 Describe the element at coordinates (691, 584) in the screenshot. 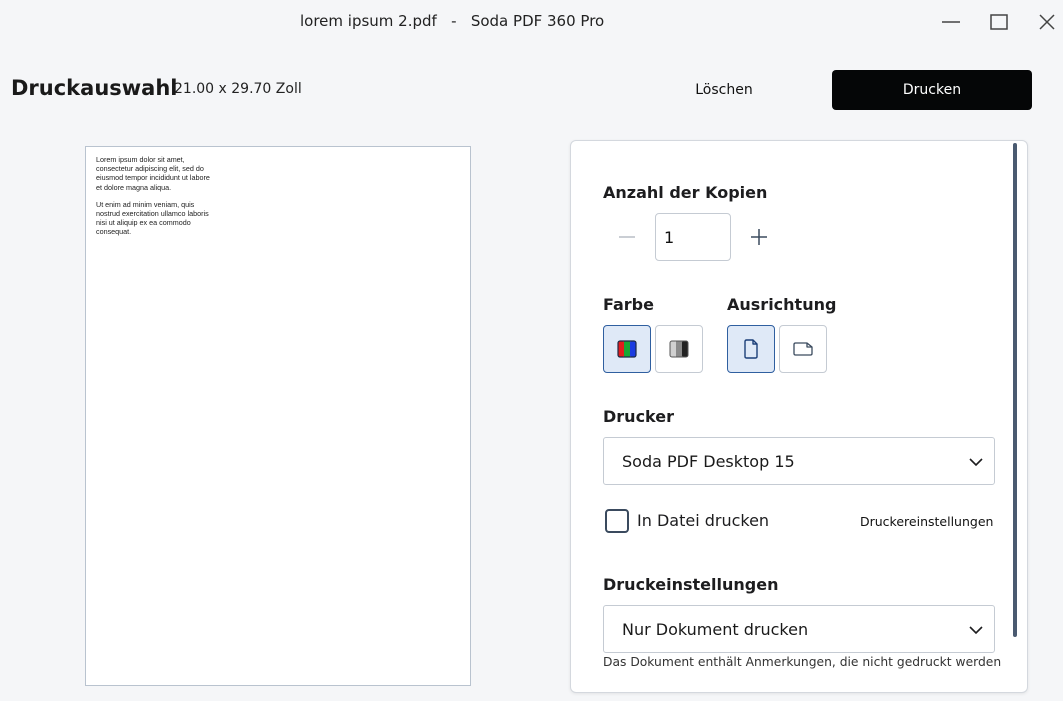

I see `print-settings-label: Druckeinstellungen` at that location.